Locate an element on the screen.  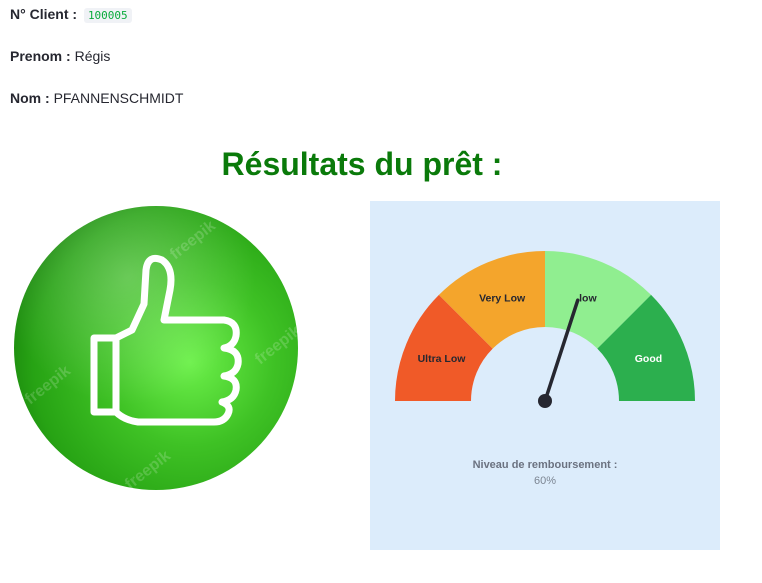
nom-label: Nom : is located at coordinates (30, 98).